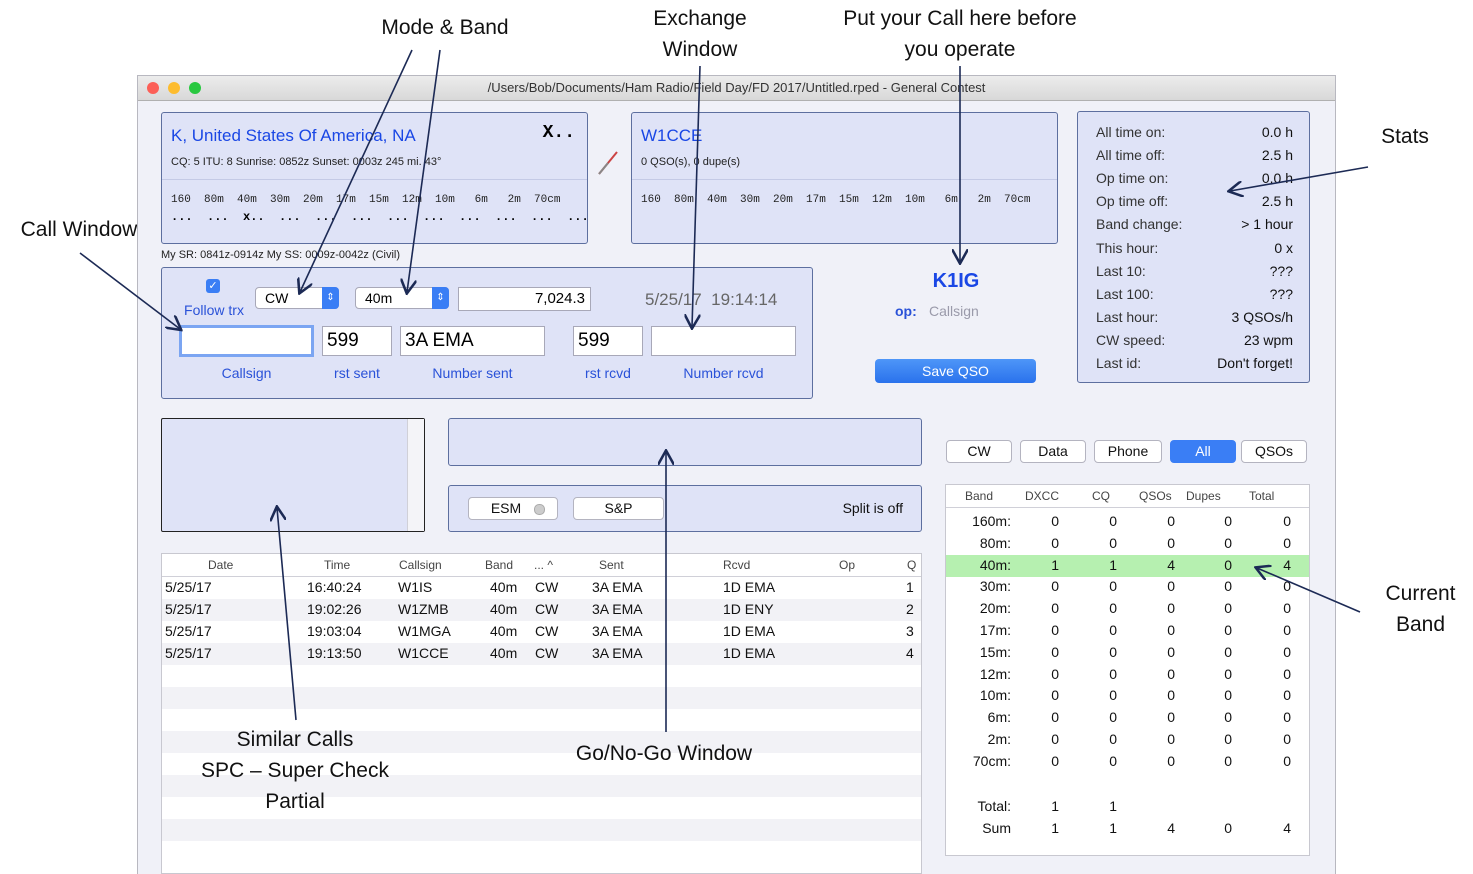  I want to click on search-and-pounce-button: S&P, so click(618, 508).